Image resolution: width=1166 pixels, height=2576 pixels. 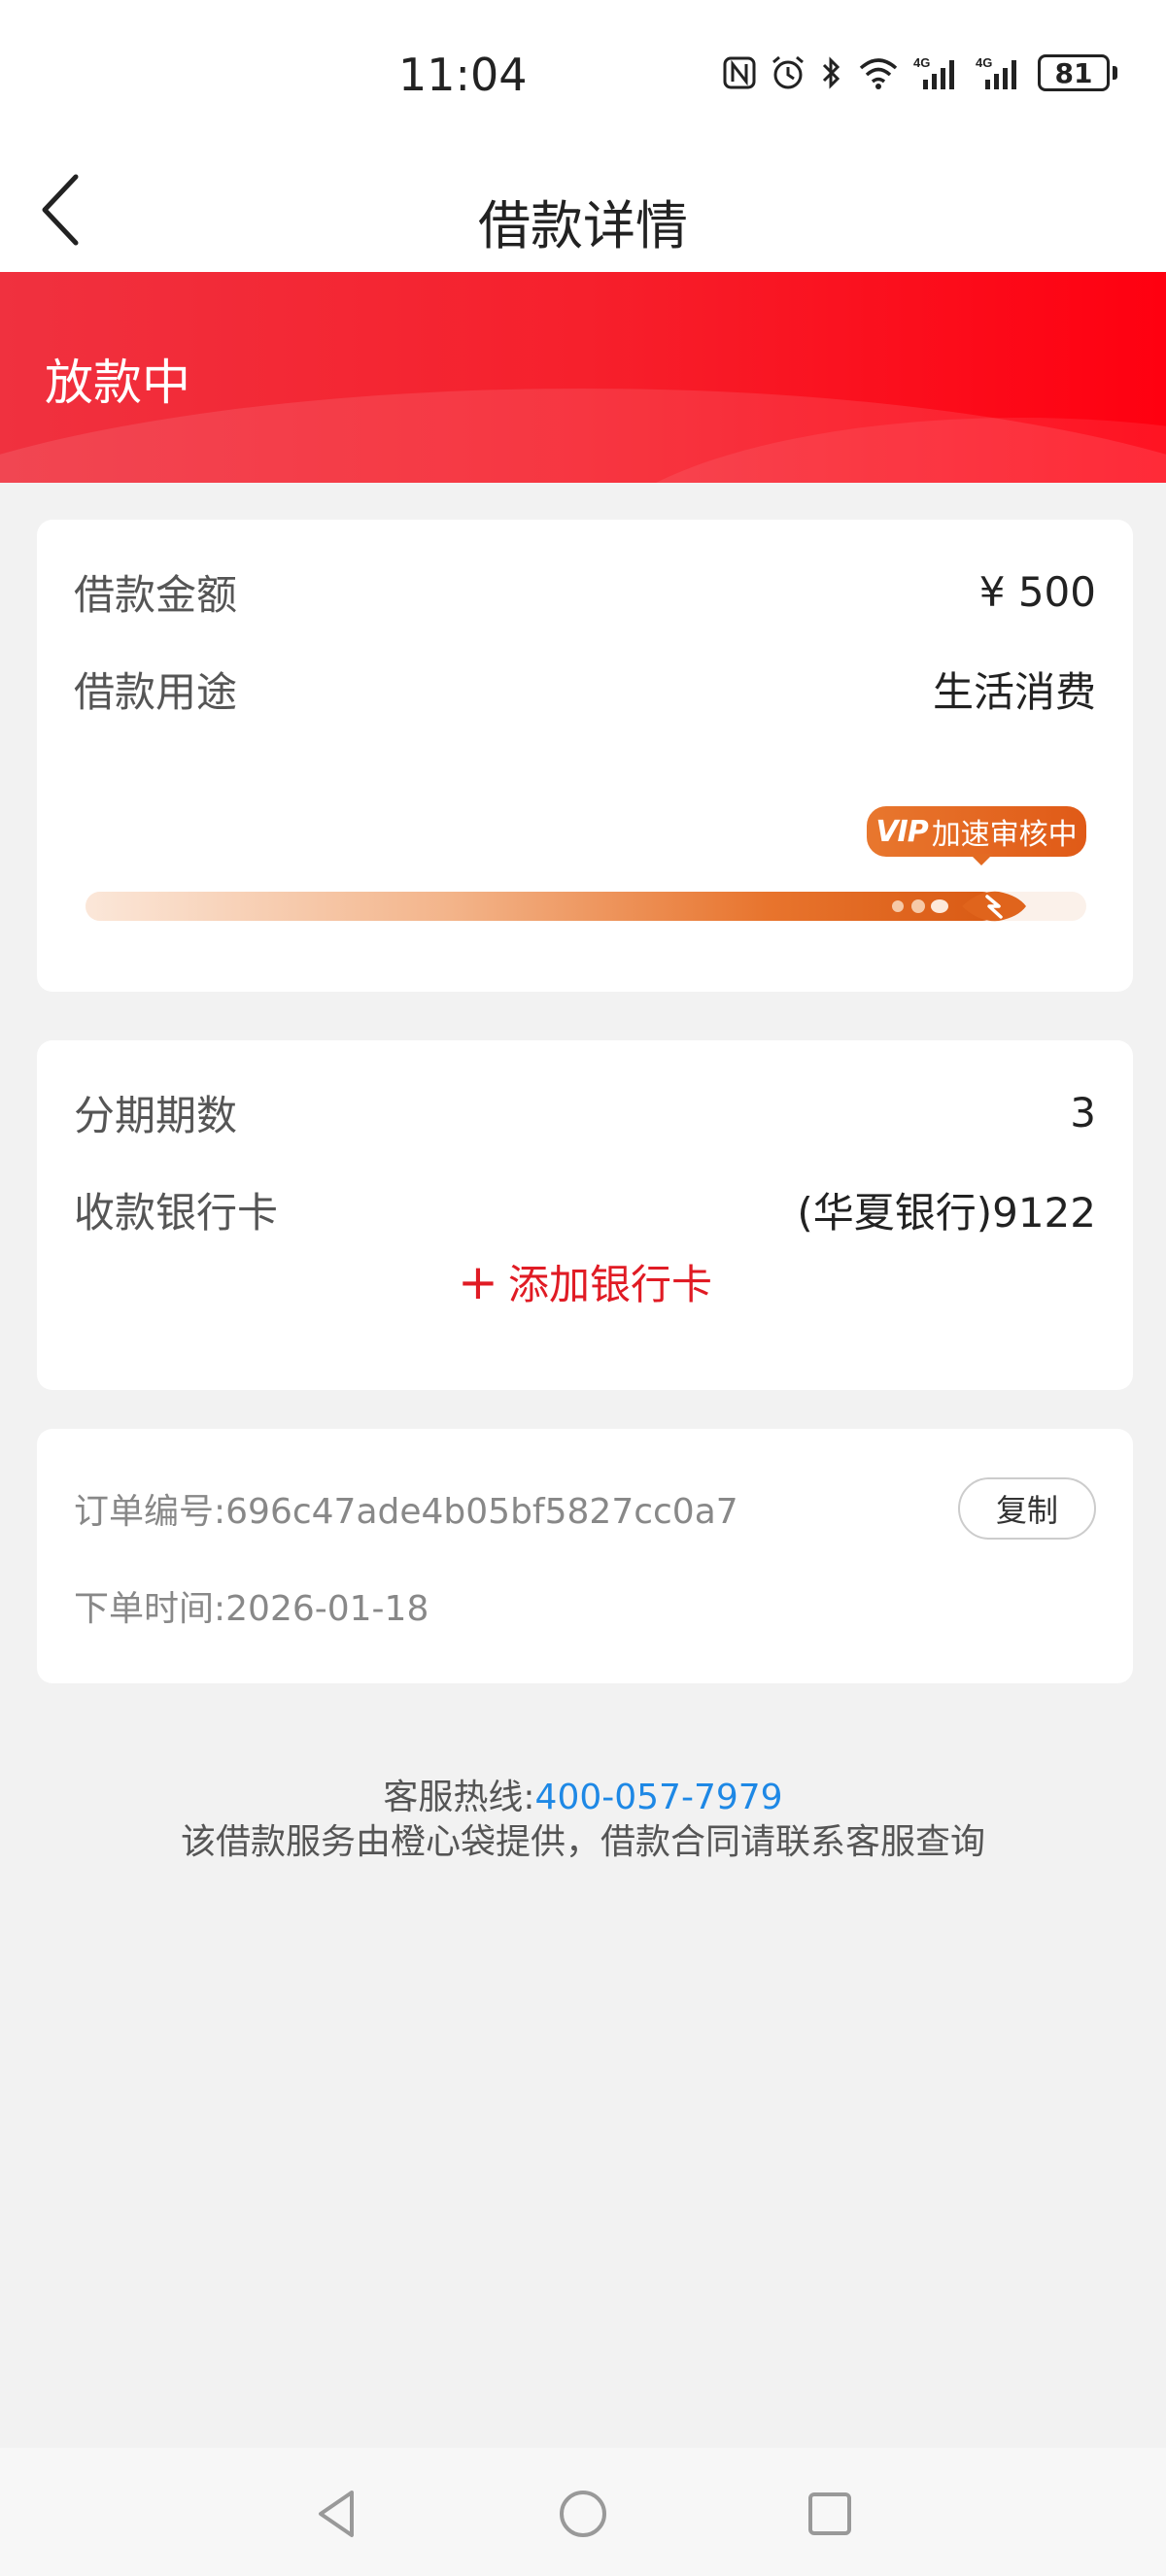 I want to click on bluetooth-icon, so click(x=831, y=72).